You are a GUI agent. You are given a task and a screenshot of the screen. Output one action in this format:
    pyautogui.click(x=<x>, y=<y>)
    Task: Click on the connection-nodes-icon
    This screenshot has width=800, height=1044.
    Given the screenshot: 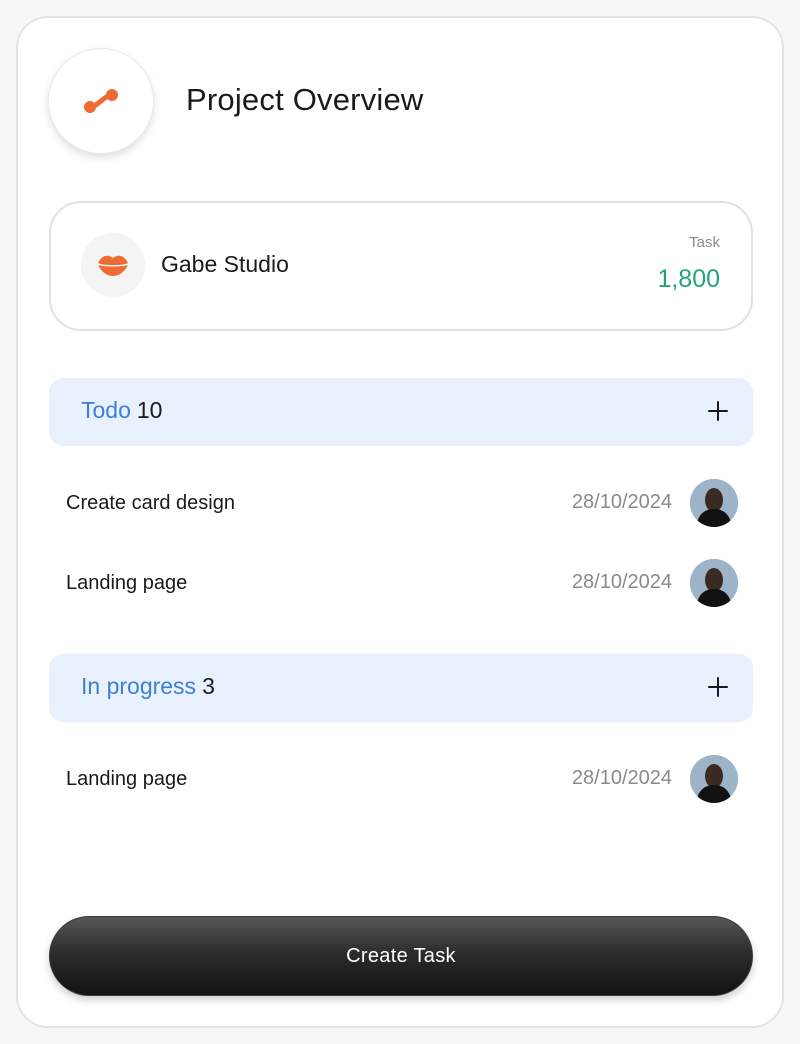 What is the action you would take?
    pyautogui.click(x=101, y=101)
    